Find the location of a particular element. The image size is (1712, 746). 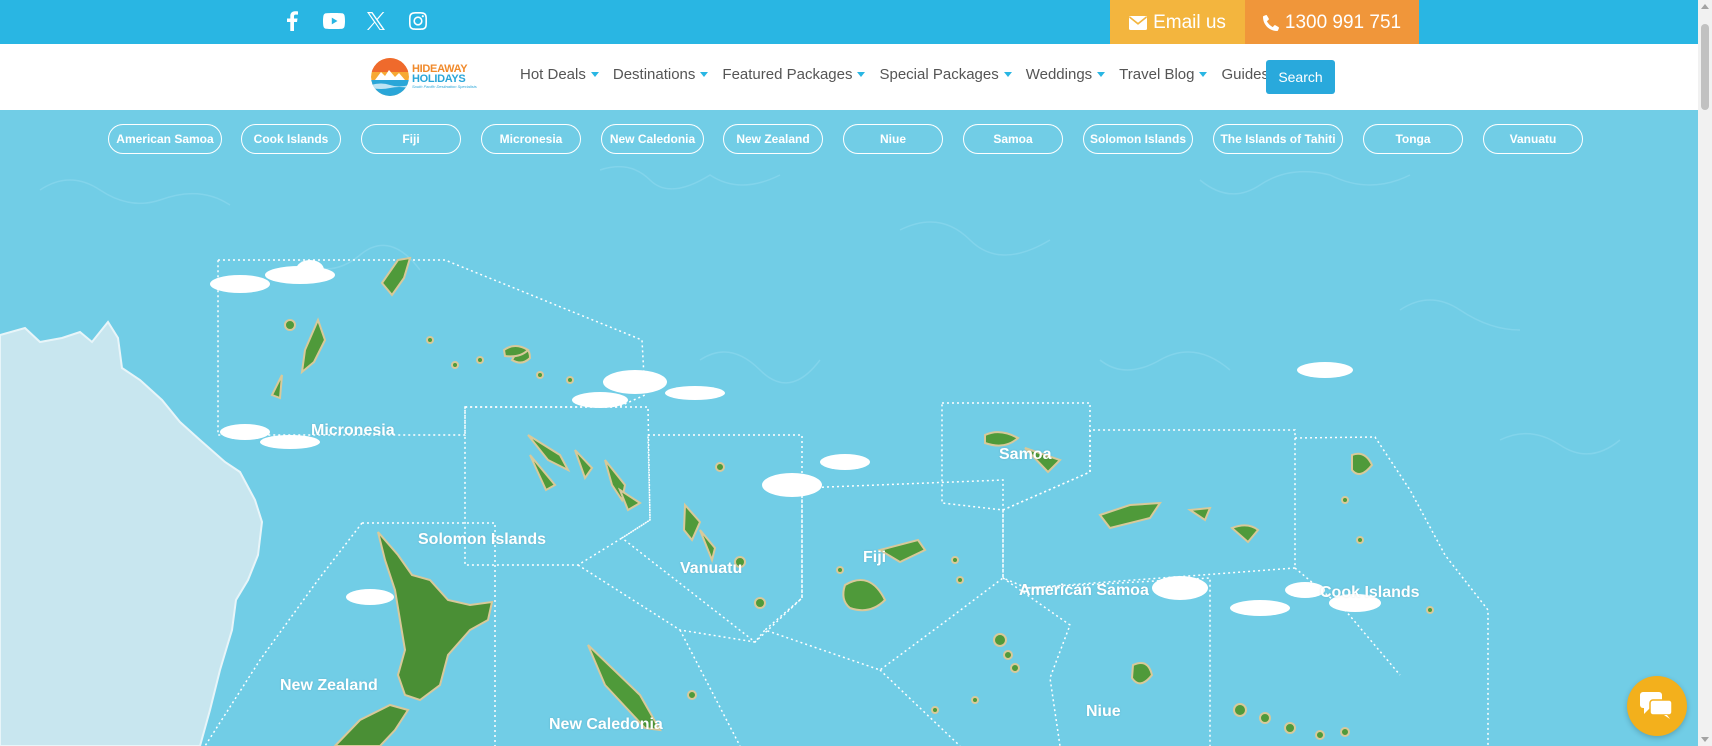

nav-item-label: Featured Packages is located at coordinates (787, 74).